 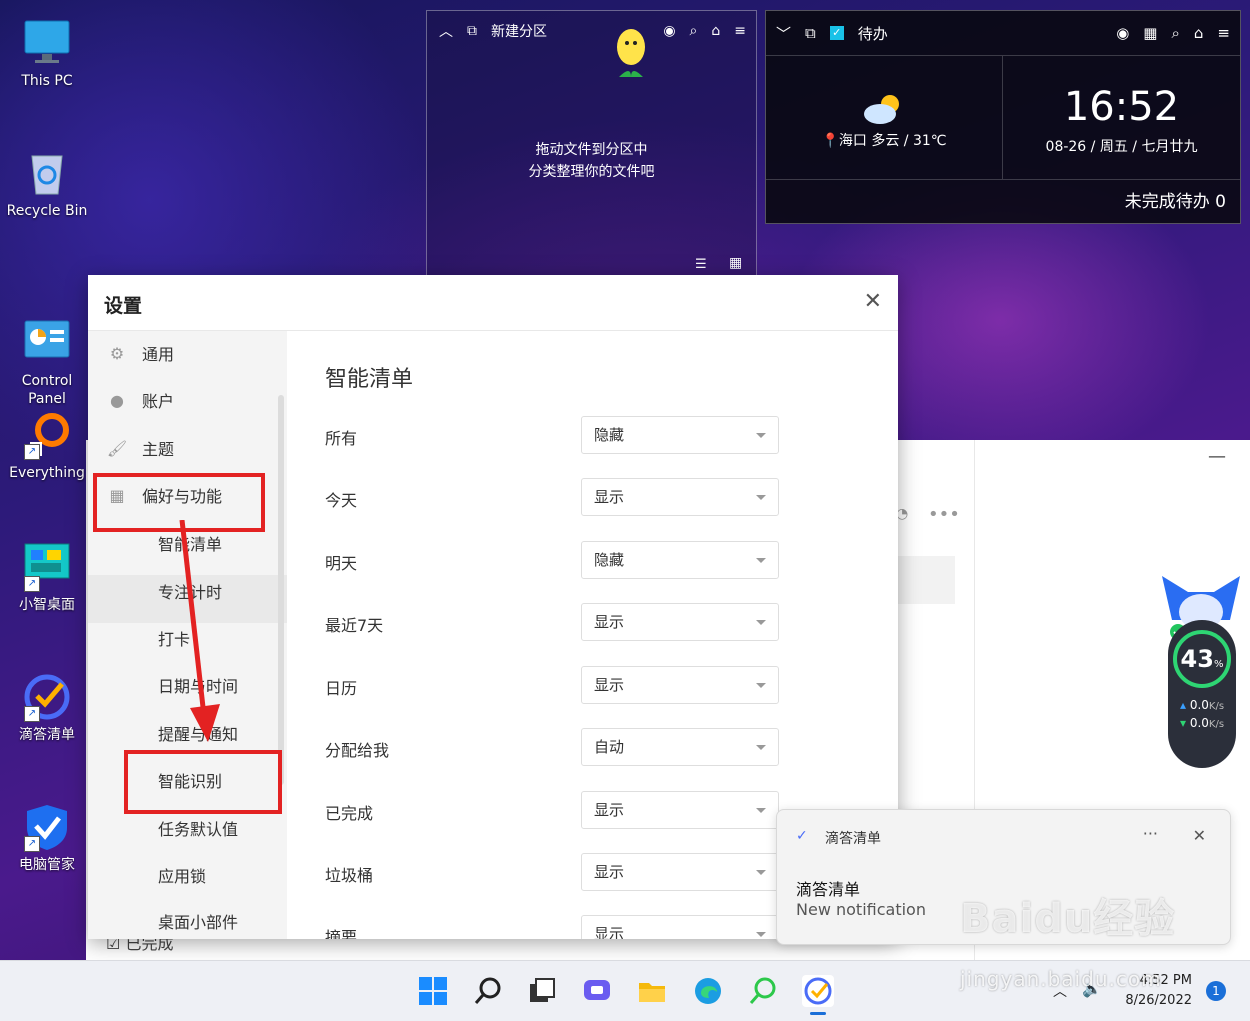 What do you see at coordinates (708, 991) in the screenshot?
I see `edge-browser-icon` at bounding box center [708, 991].